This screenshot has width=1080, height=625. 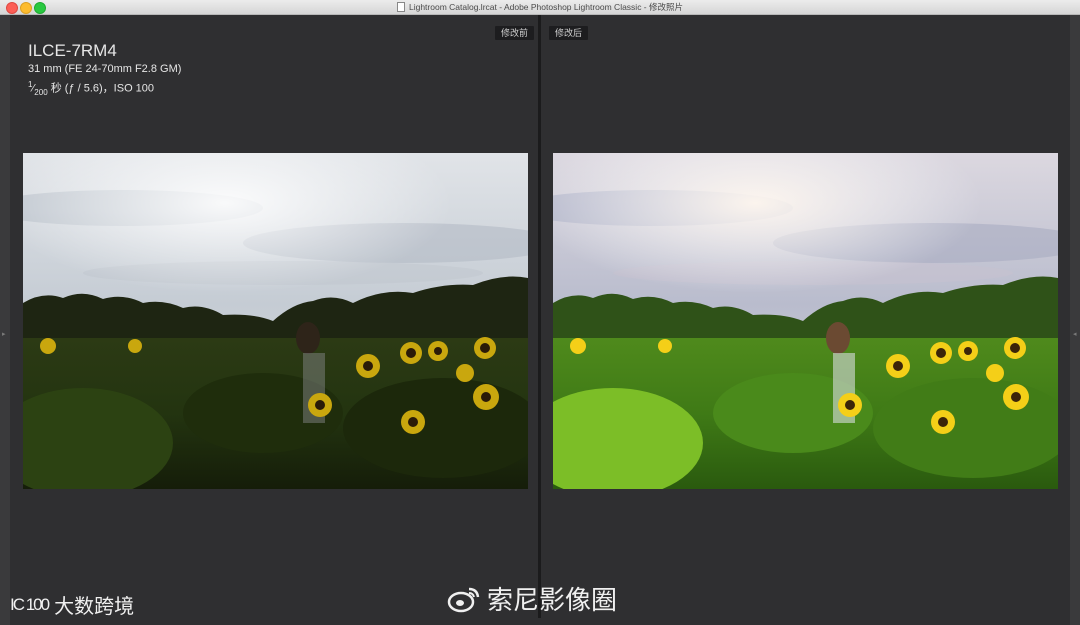 I want to click on watermark-left-logo: IC 100, so click(x=30, y=604).